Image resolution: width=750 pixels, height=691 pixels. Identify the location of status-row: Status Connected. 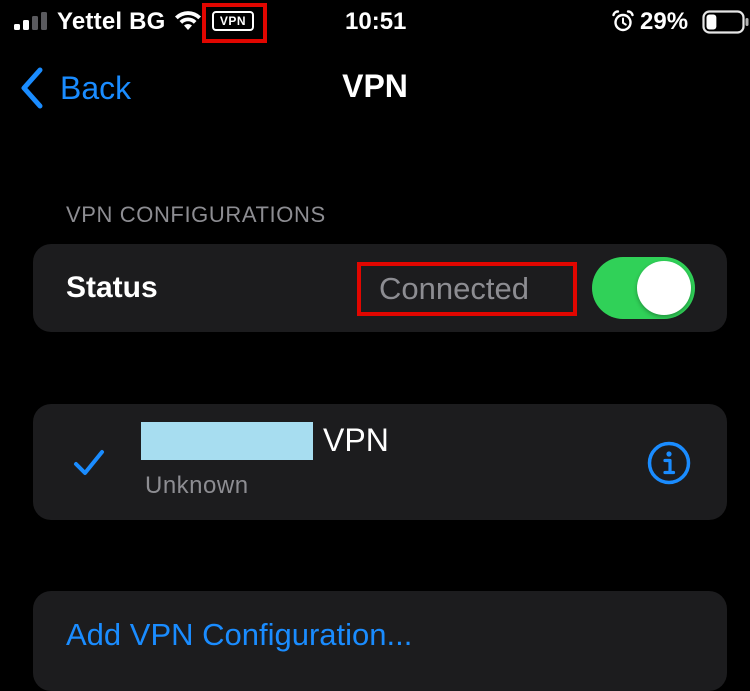
(380, 288).